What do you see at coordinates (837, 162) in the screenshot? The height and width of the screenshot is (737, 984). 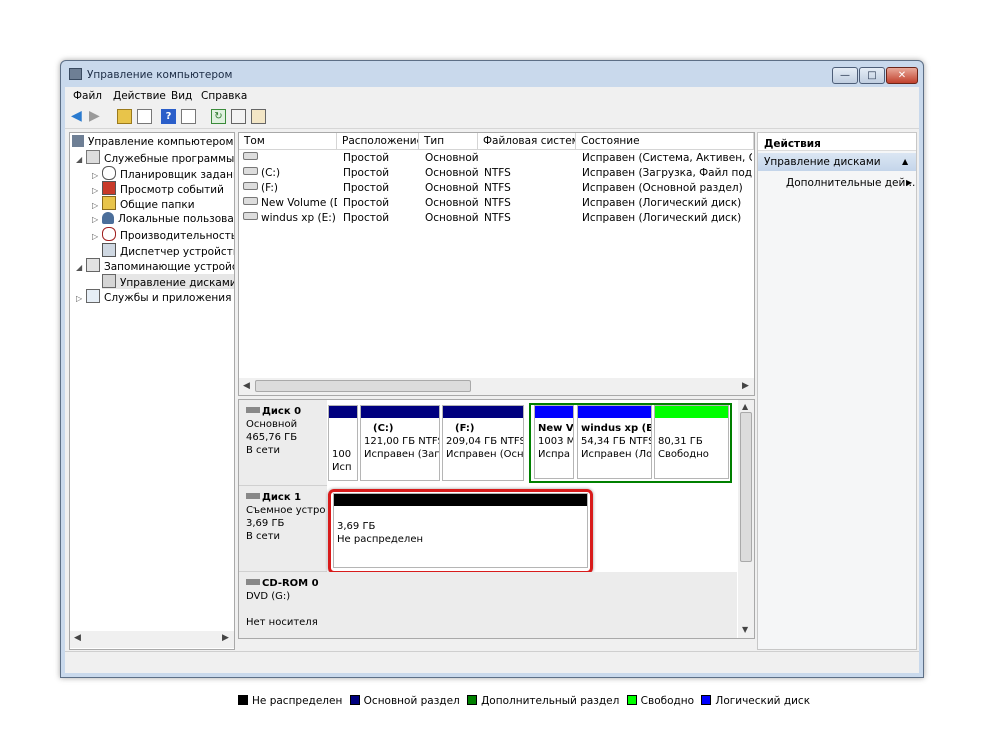 I see `actions-section-disk-management: Управление дисками ▲` at bounding box center [837, 162].